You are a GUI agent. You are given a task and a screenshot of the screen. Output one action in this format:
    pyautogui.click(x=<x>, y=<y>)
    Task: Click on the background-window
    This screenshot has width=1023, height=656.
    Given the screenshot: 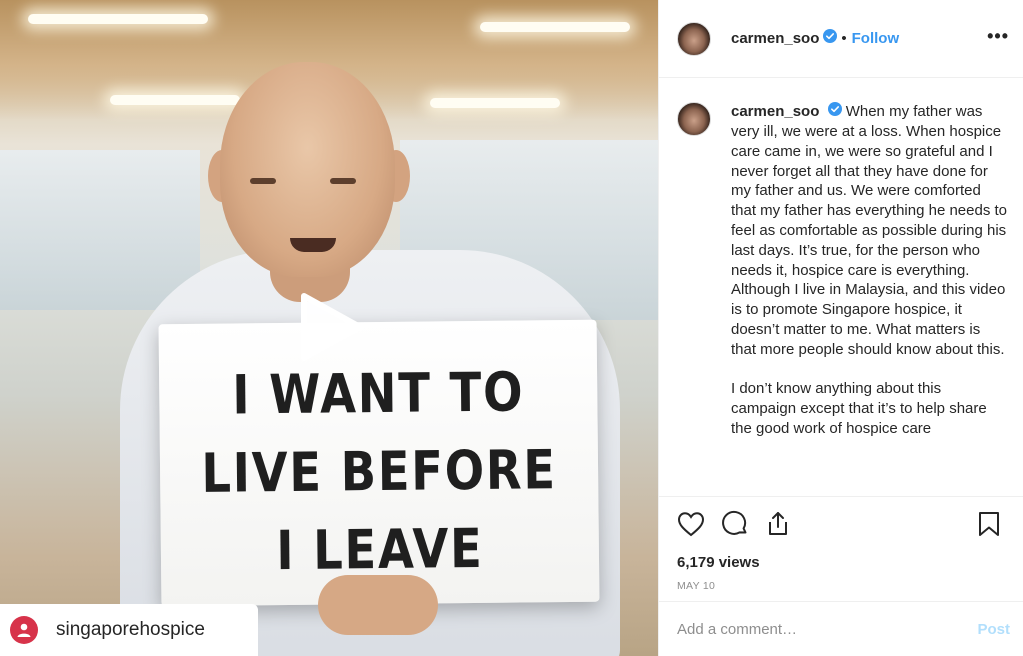 What is the action you would take?
    pyautogui.click(x=100, y=230)
    